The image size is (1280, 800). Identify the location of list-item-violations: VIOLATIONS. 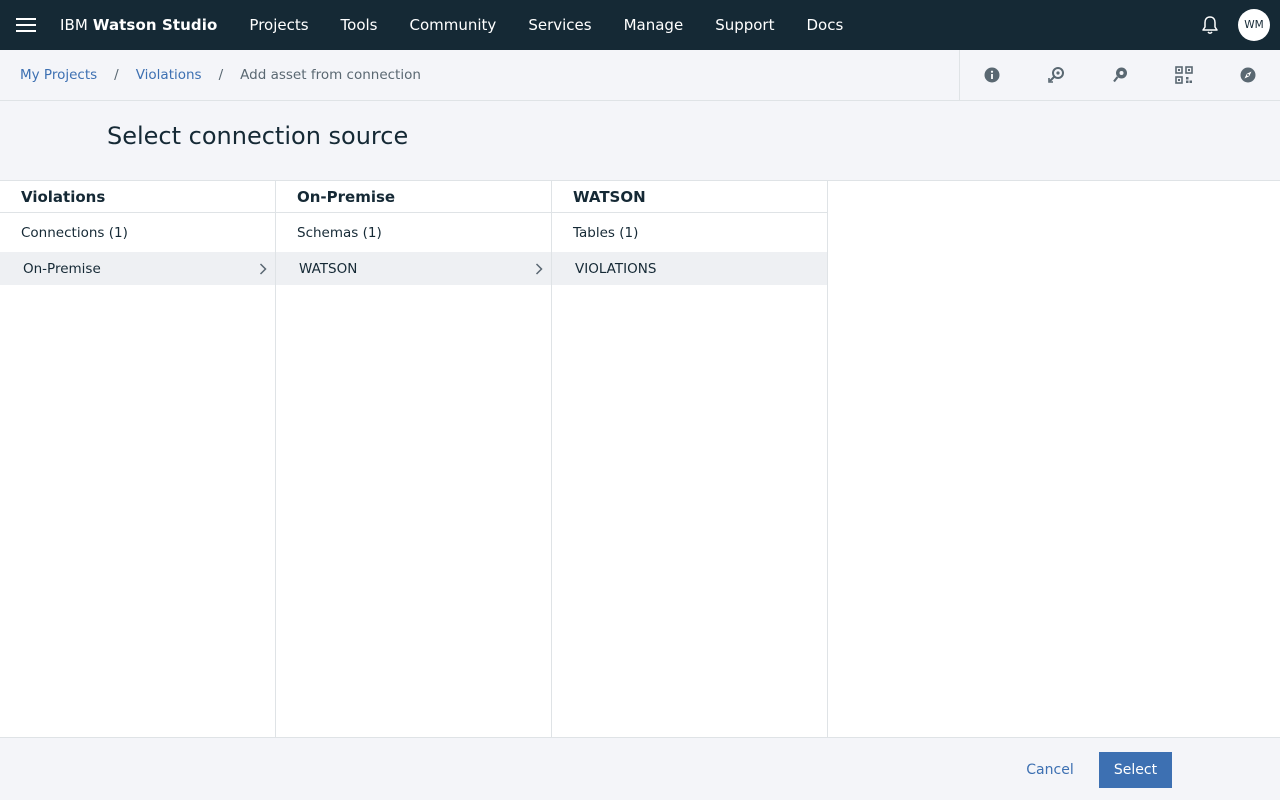
(689, 268).